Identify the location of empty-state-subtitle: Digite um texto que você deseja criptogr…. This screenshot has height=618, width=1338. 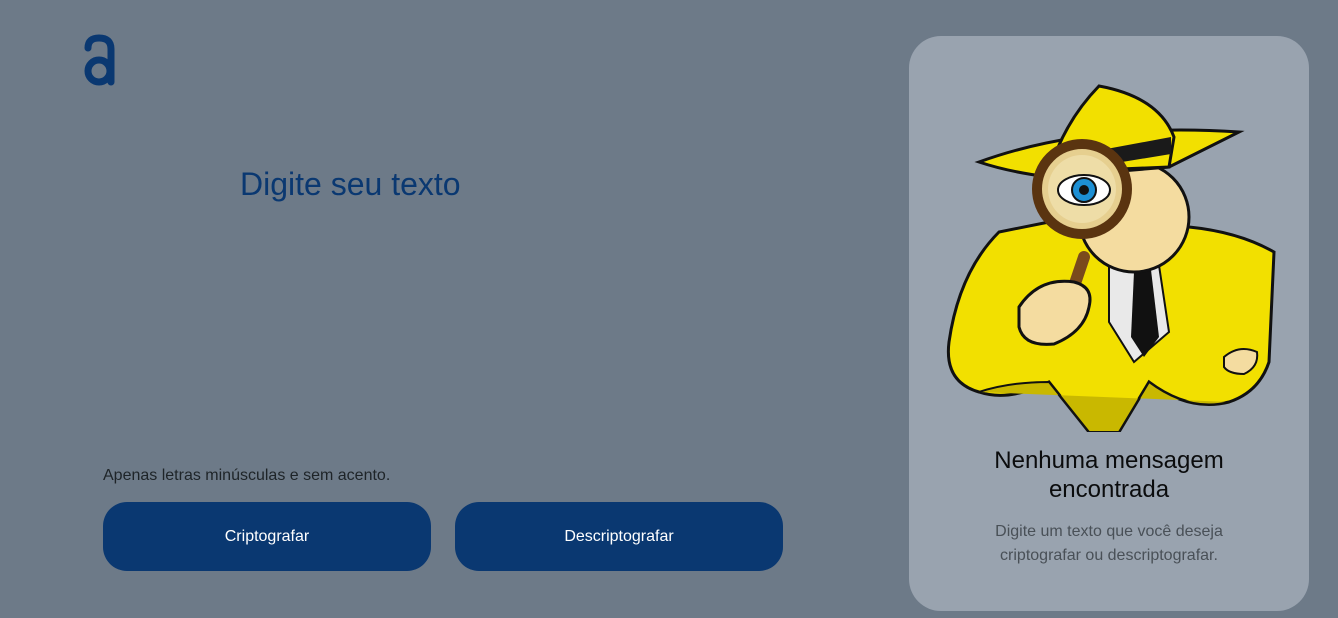
(1109, 543).